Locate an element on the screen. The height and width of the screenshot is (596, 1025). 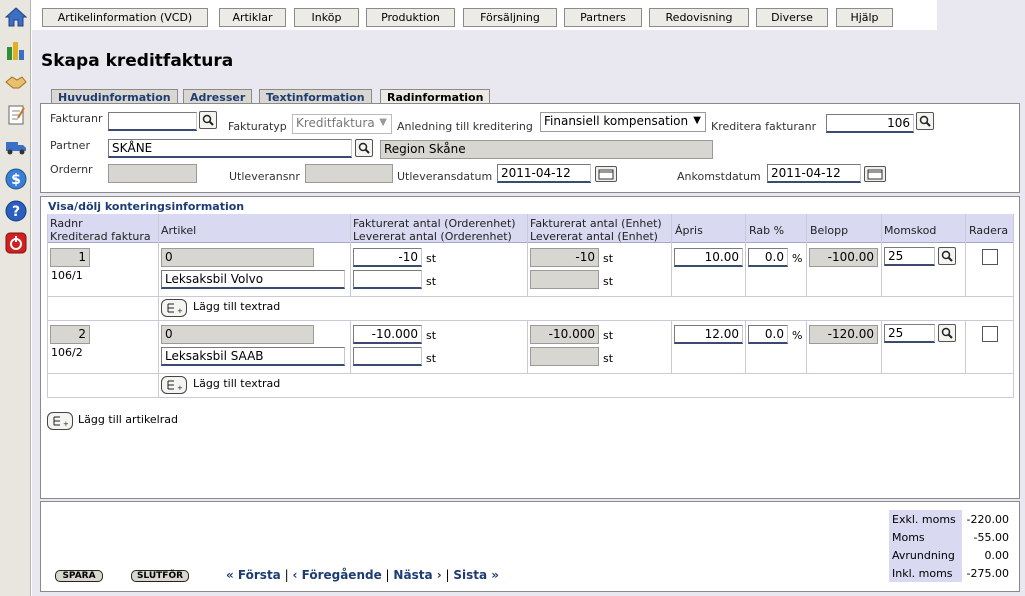
row-apris-input: 10.00 is located at coordinates (708, 257).